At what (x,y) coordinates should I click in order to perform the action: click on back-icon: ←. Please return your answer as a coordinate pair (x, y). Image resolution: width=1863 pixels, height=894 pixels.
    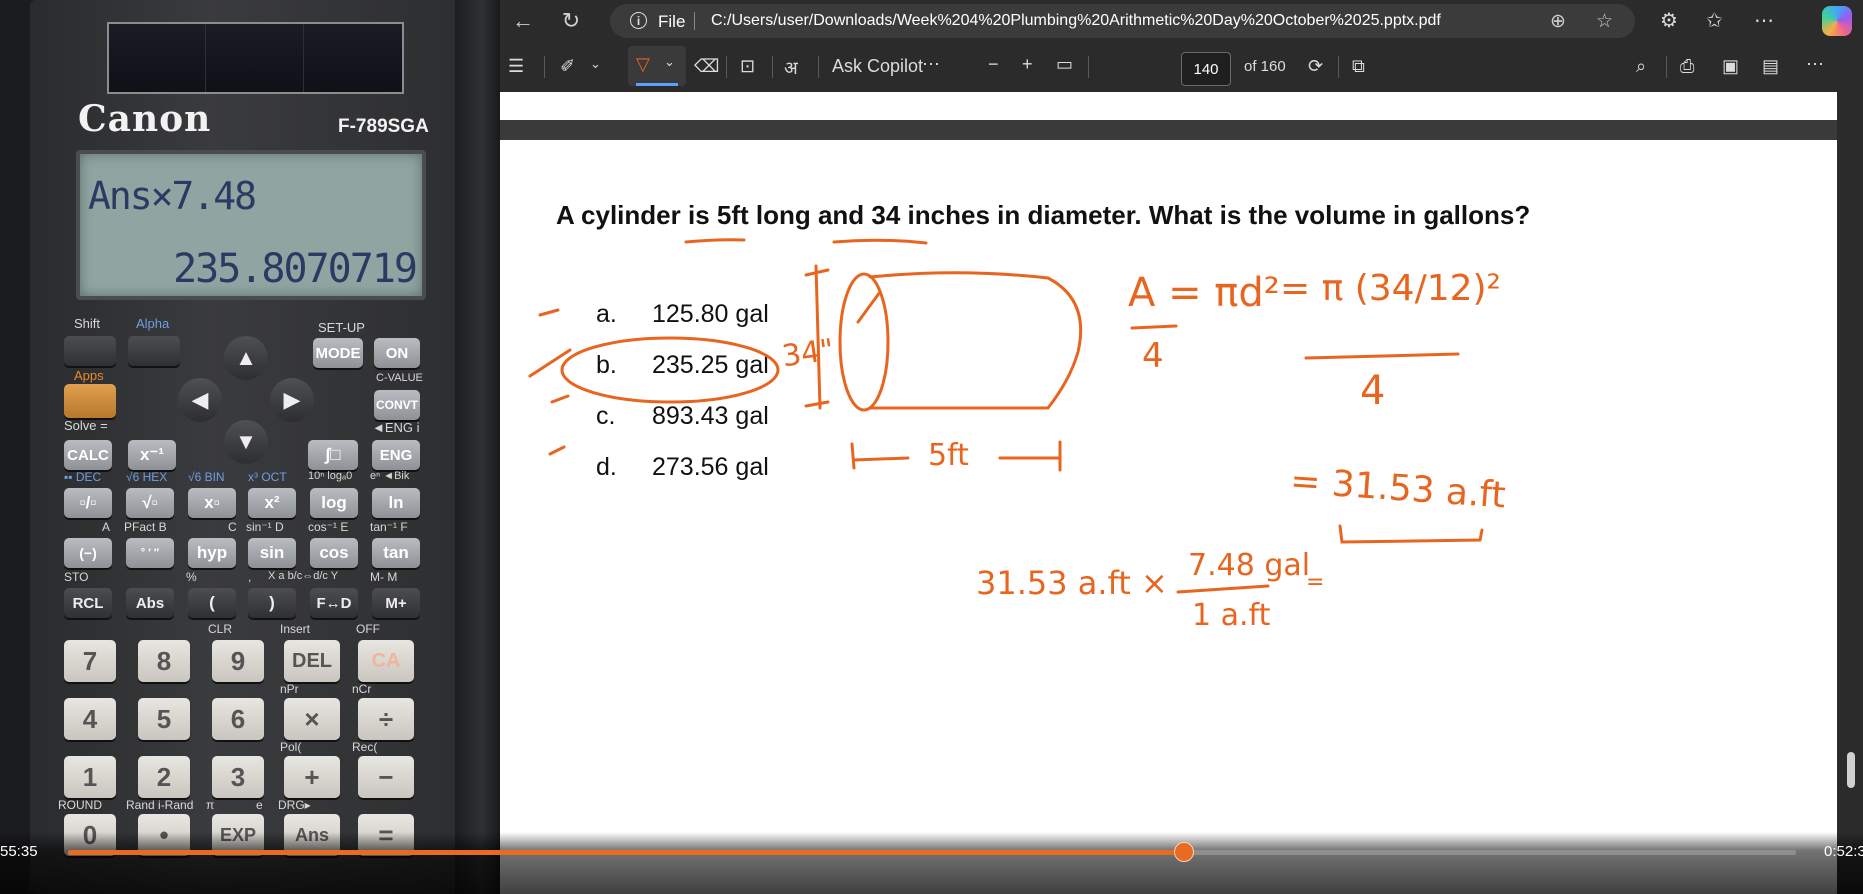
    Looking at the image, I should click on (523, 21).